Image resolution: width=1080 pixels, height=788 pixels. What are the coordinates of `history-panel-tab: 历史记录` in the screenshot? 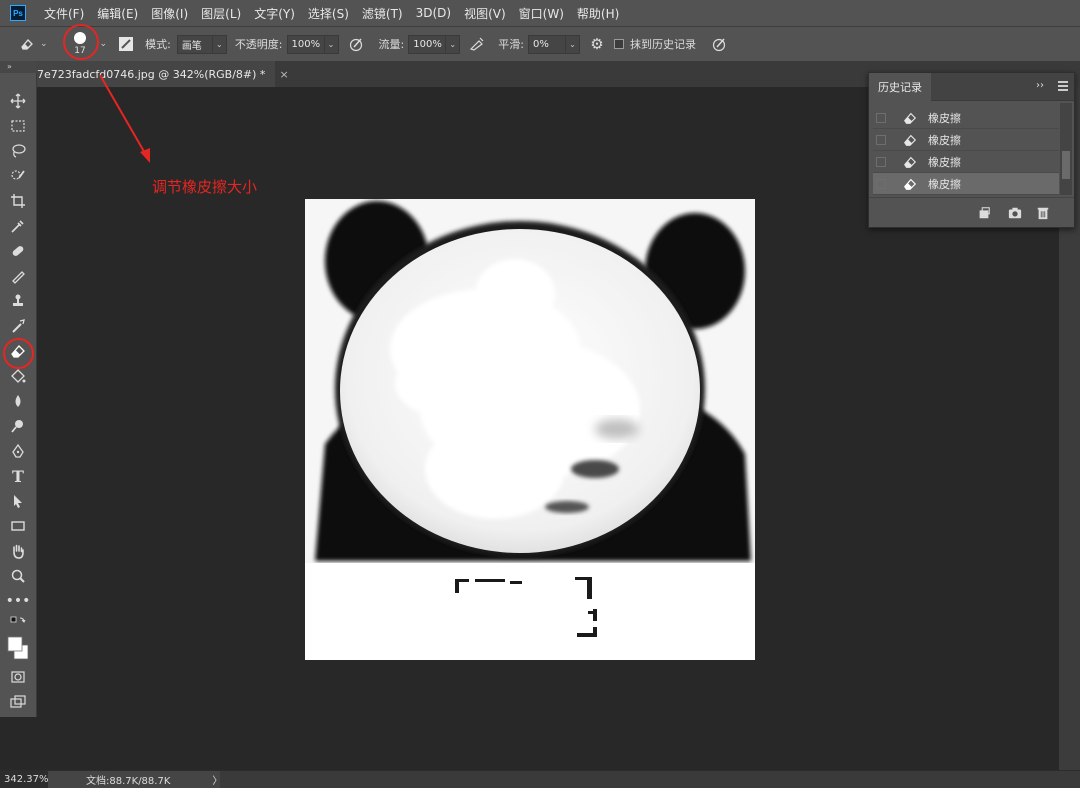 It's located at (900, 87).